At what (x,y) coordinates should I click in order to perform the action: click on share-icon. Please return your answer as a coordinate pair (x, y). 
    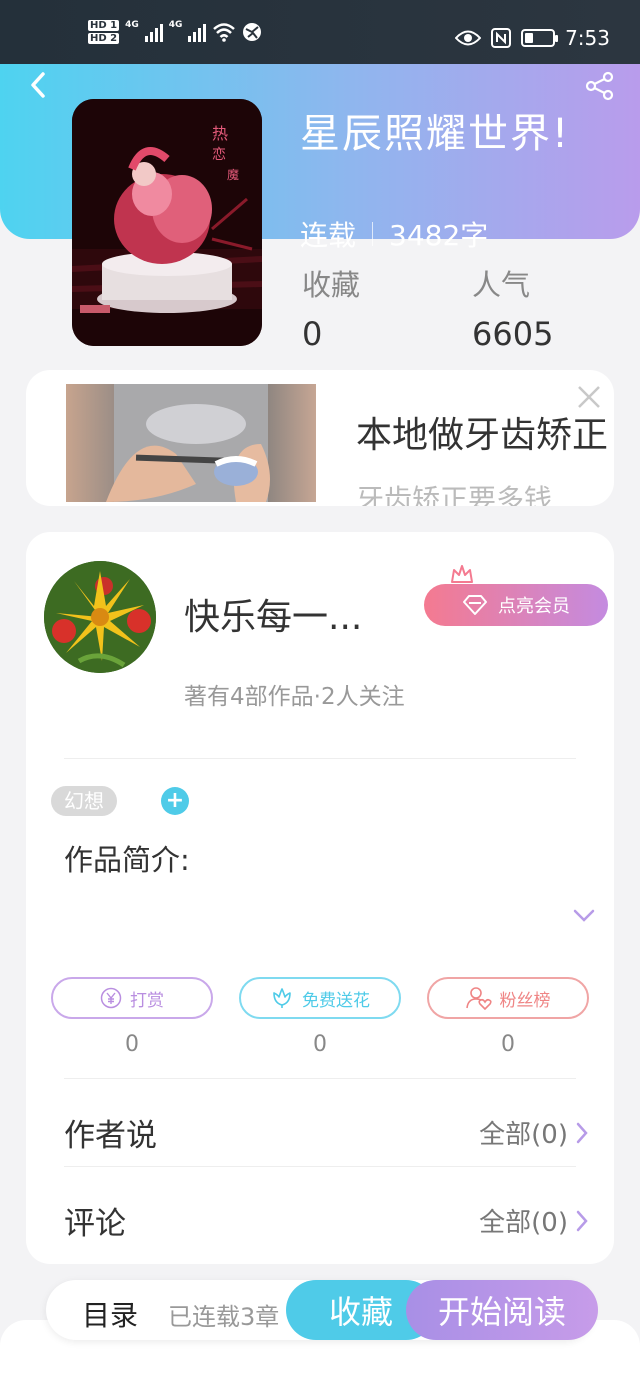
    Looking at the image, I should click on (600, 86).